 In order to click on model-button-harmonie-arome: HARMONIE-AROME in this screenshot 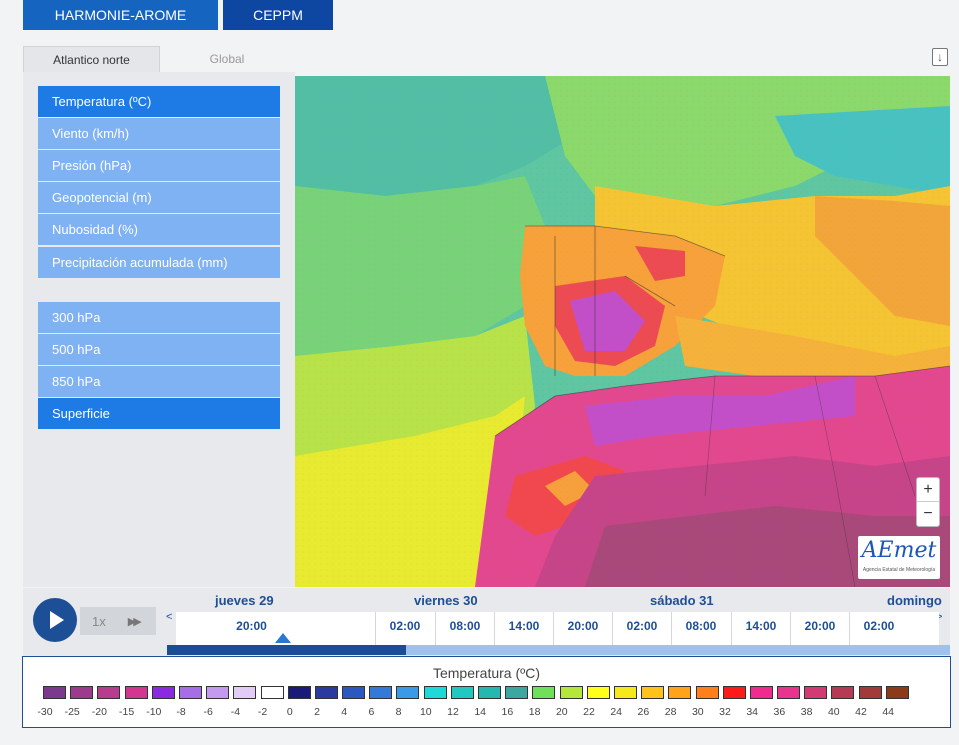, I will do `click(120, 15)`.